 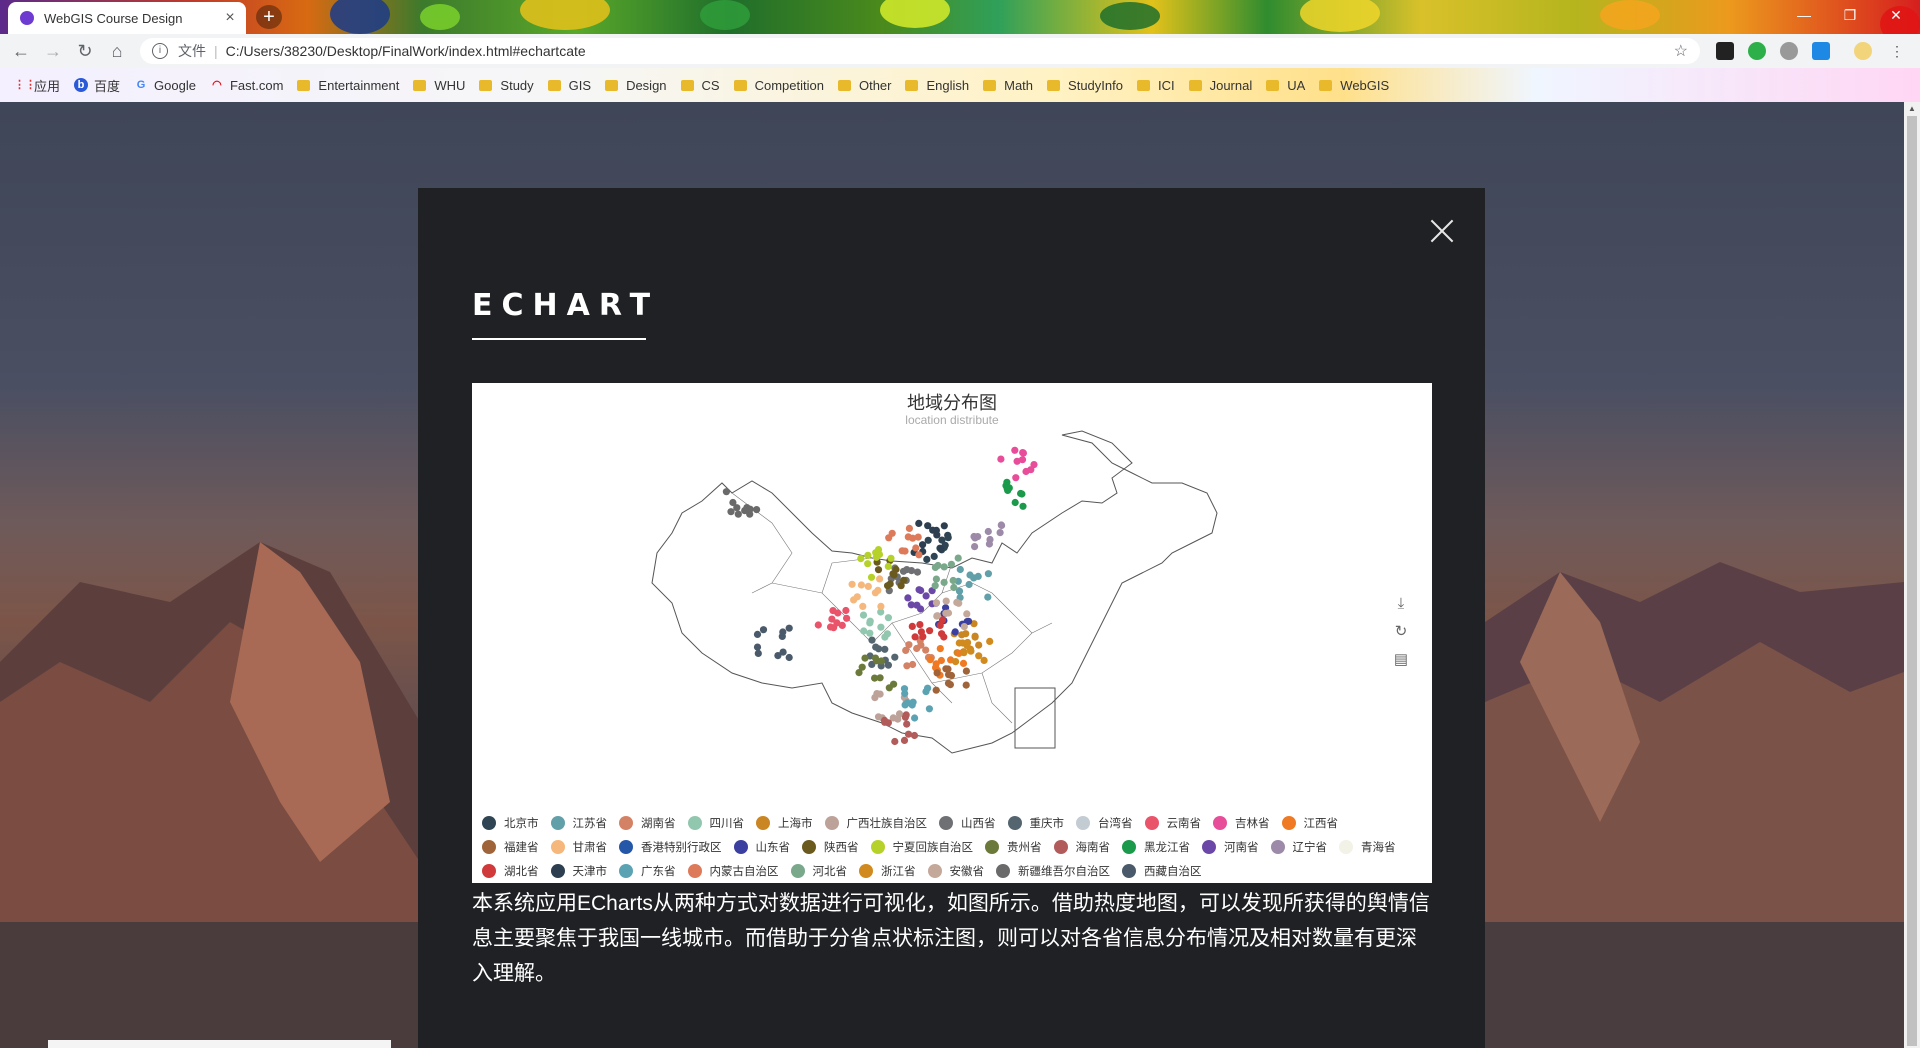 I want to click on bookmark-folder: CS, so click(x=700, y=85).